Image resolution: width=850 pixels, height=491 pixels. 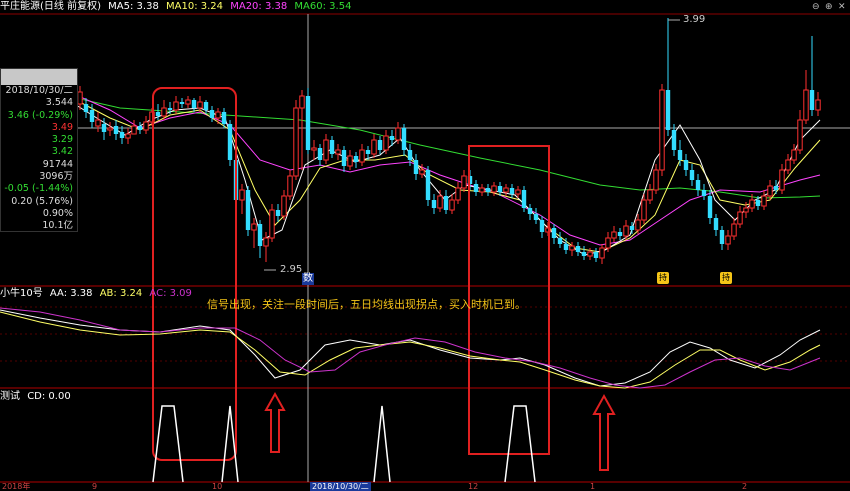 I want to click on stock-title: 平庄能源(日线 前复权), so click(x=50, y=6).